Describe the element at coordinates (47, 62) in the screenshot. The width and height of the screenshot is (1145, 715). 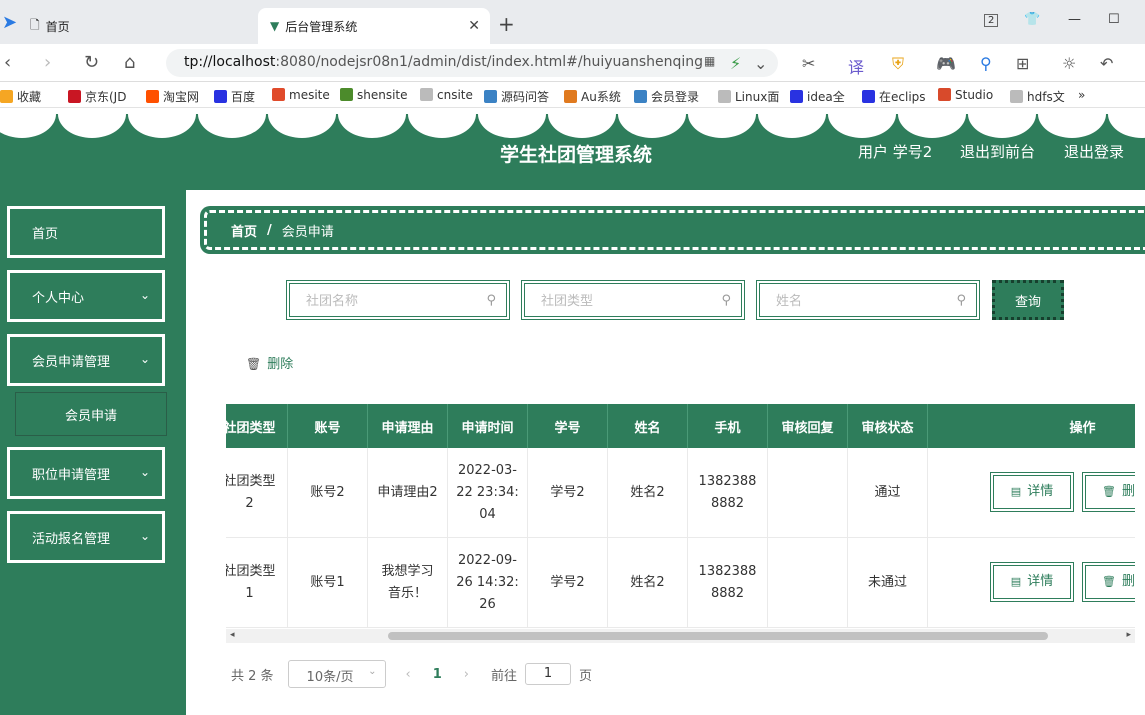
I see `forward-icon: ›` at that location.